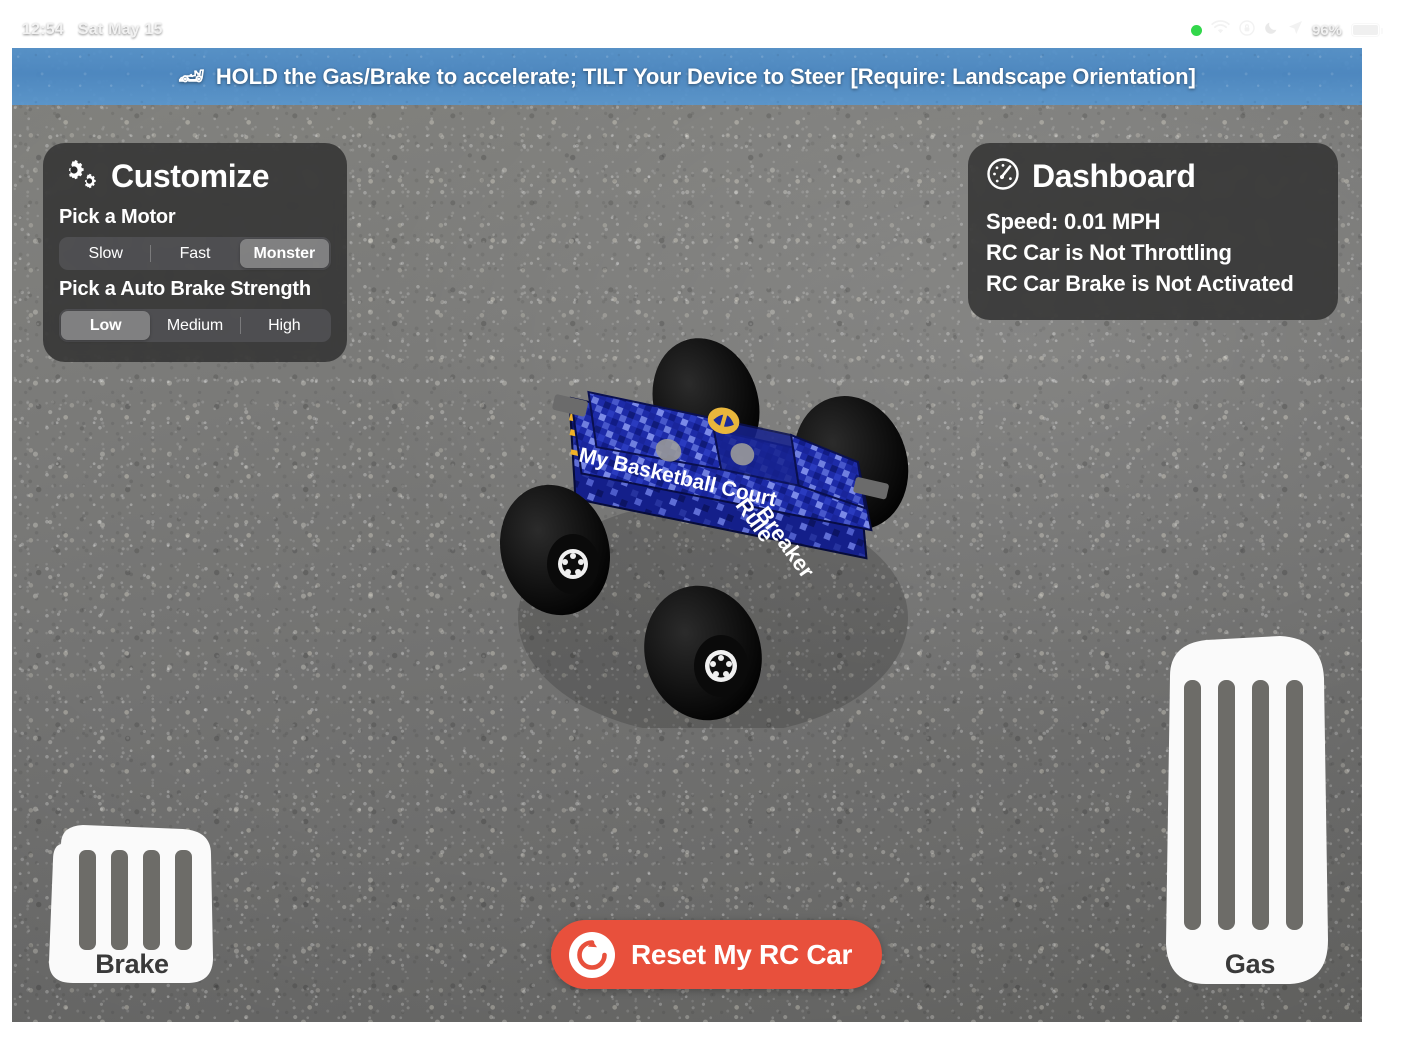 The image size is (1404, 1040). Describe the element at coordinates (1367, 30) in the screenshot. I see `battery-icon` at that location.